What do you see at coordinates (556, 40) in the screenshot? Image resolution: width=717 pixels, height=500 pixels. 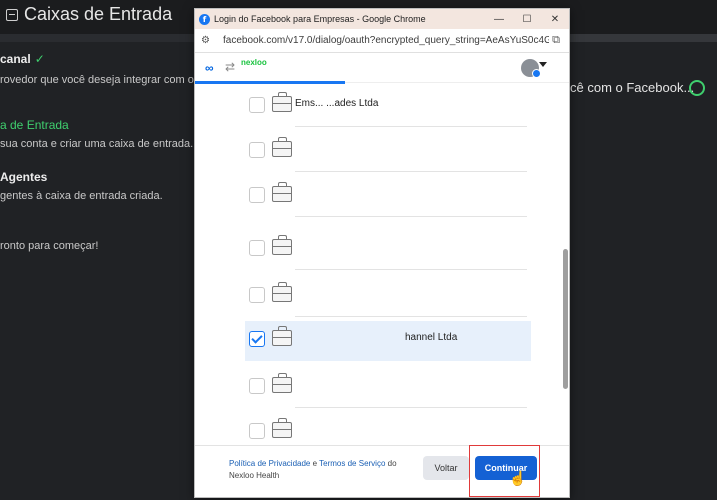 I see `open-in-window-icon: ⧉` at bounding box center [556, 40].